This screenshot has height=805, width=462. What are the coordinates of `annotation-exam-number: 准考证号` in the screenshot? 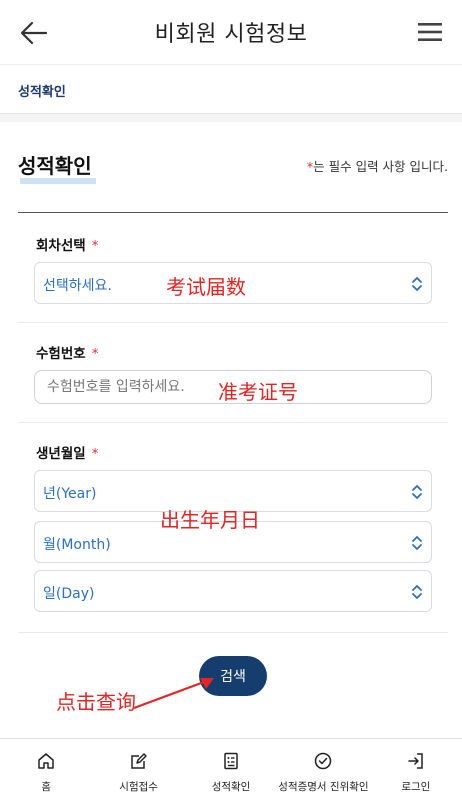 It's located at (258, 392).